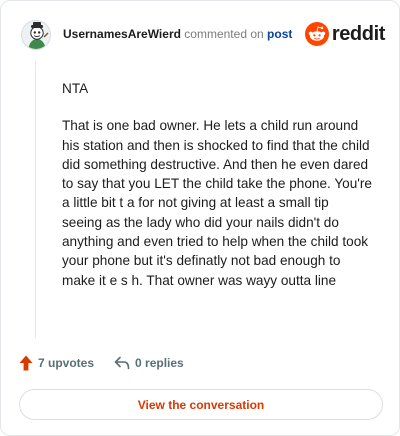  What do you see at coordinates (75, 88) in the screenshot?
I see `comment-paragraph: NTA` at bounding box center [75, 88].